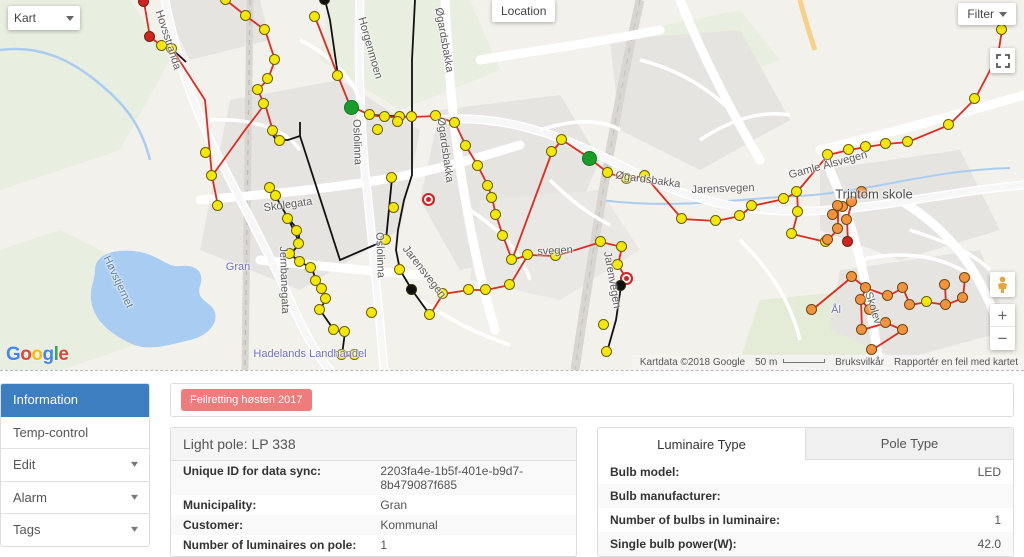 This screenshot has width=1024, height=557. I want to click on fullscreen-button, so click(1002, 60).